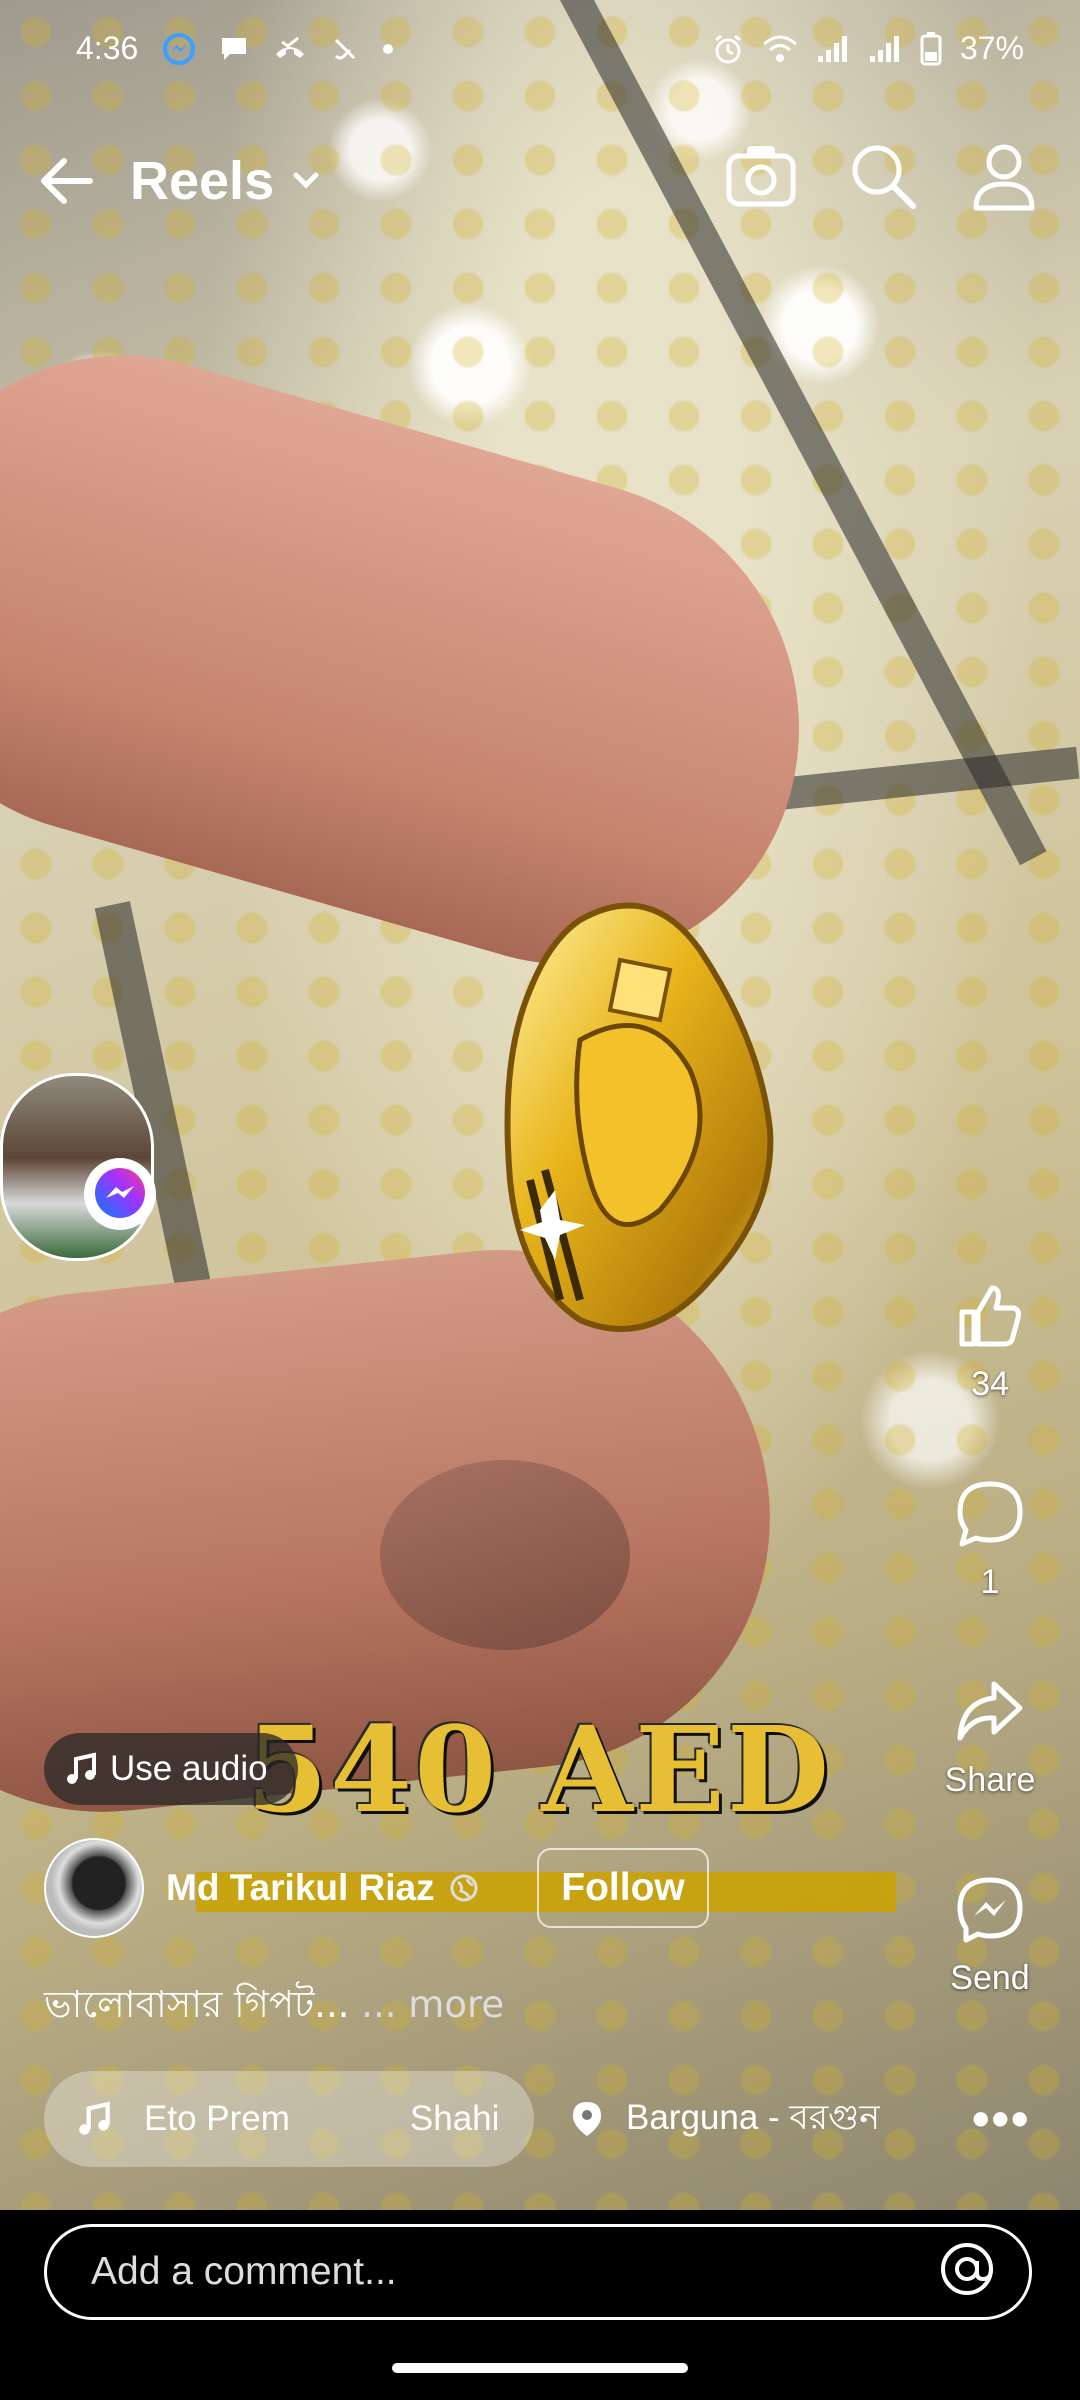 This screenshot has width=1080, height=2400. What do you see at coordinates (202, 181) in the screenshot?
I see `page-title: Reels` at bounding box center [202, 181].